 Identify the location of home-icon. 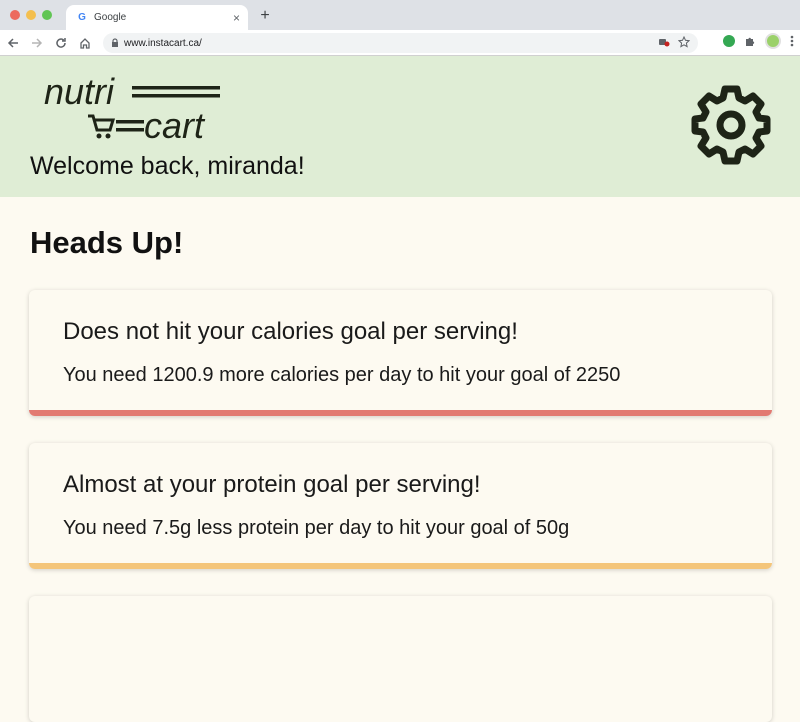
(85, 43).